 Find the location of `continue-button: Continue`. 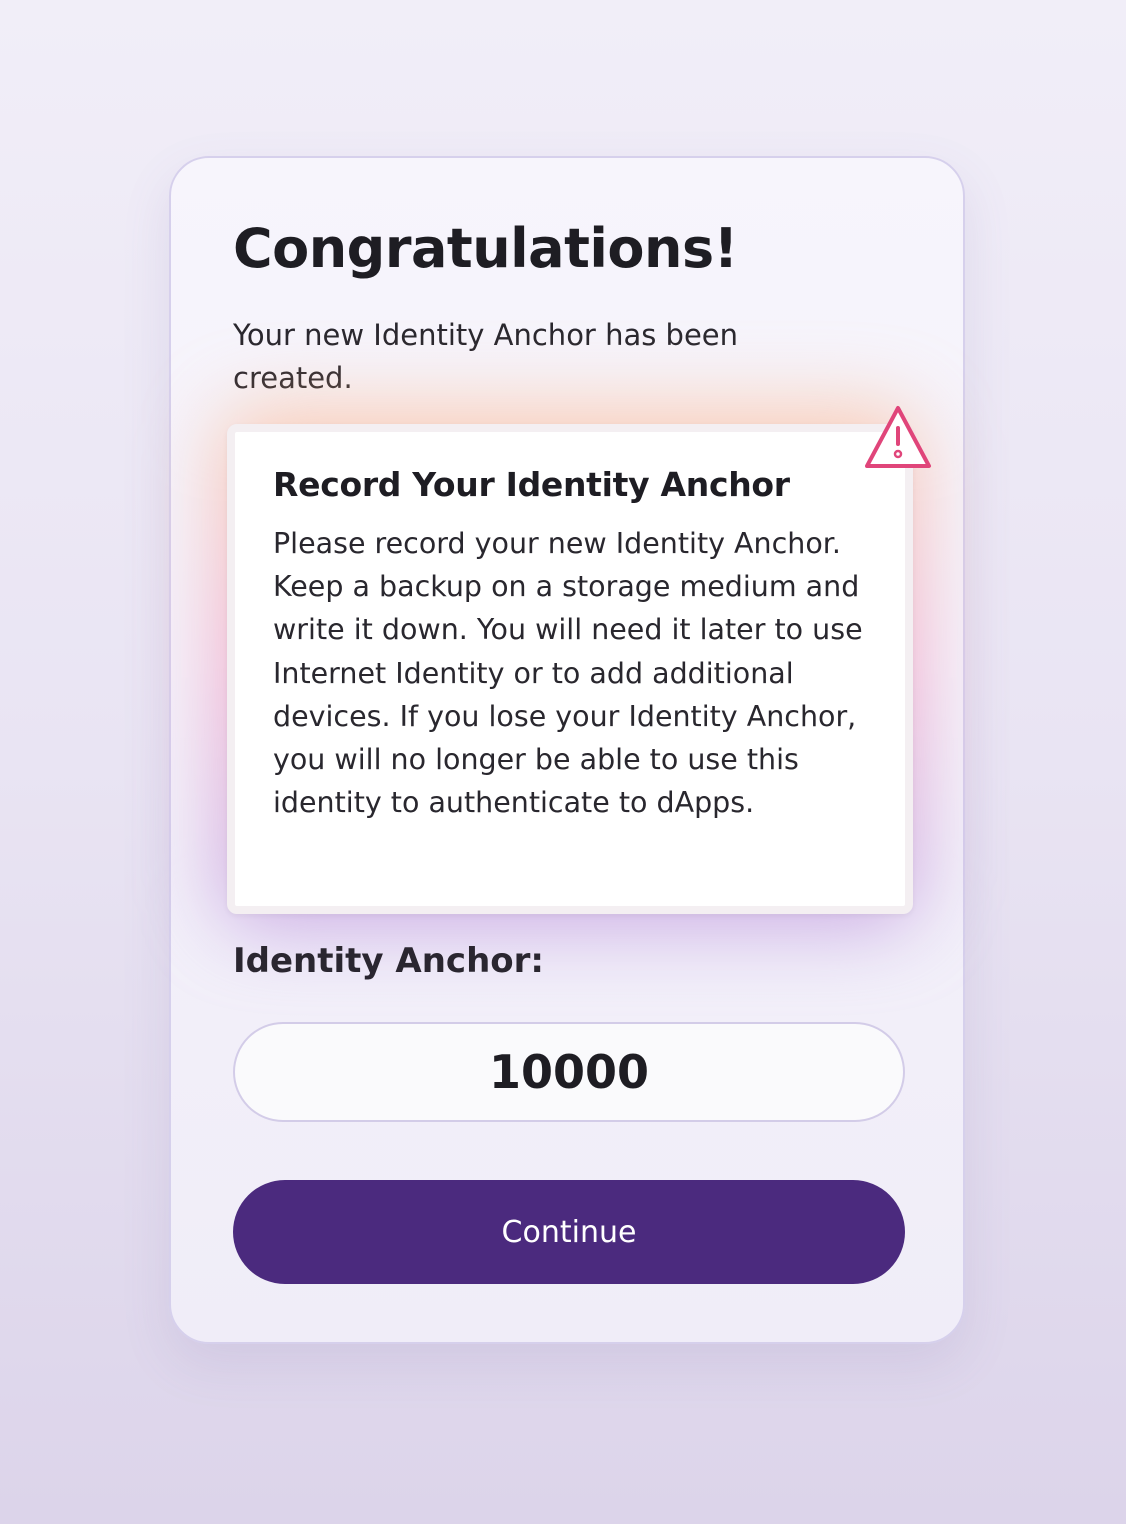

continue-button: Continue is located at coordinates (569, 1232).